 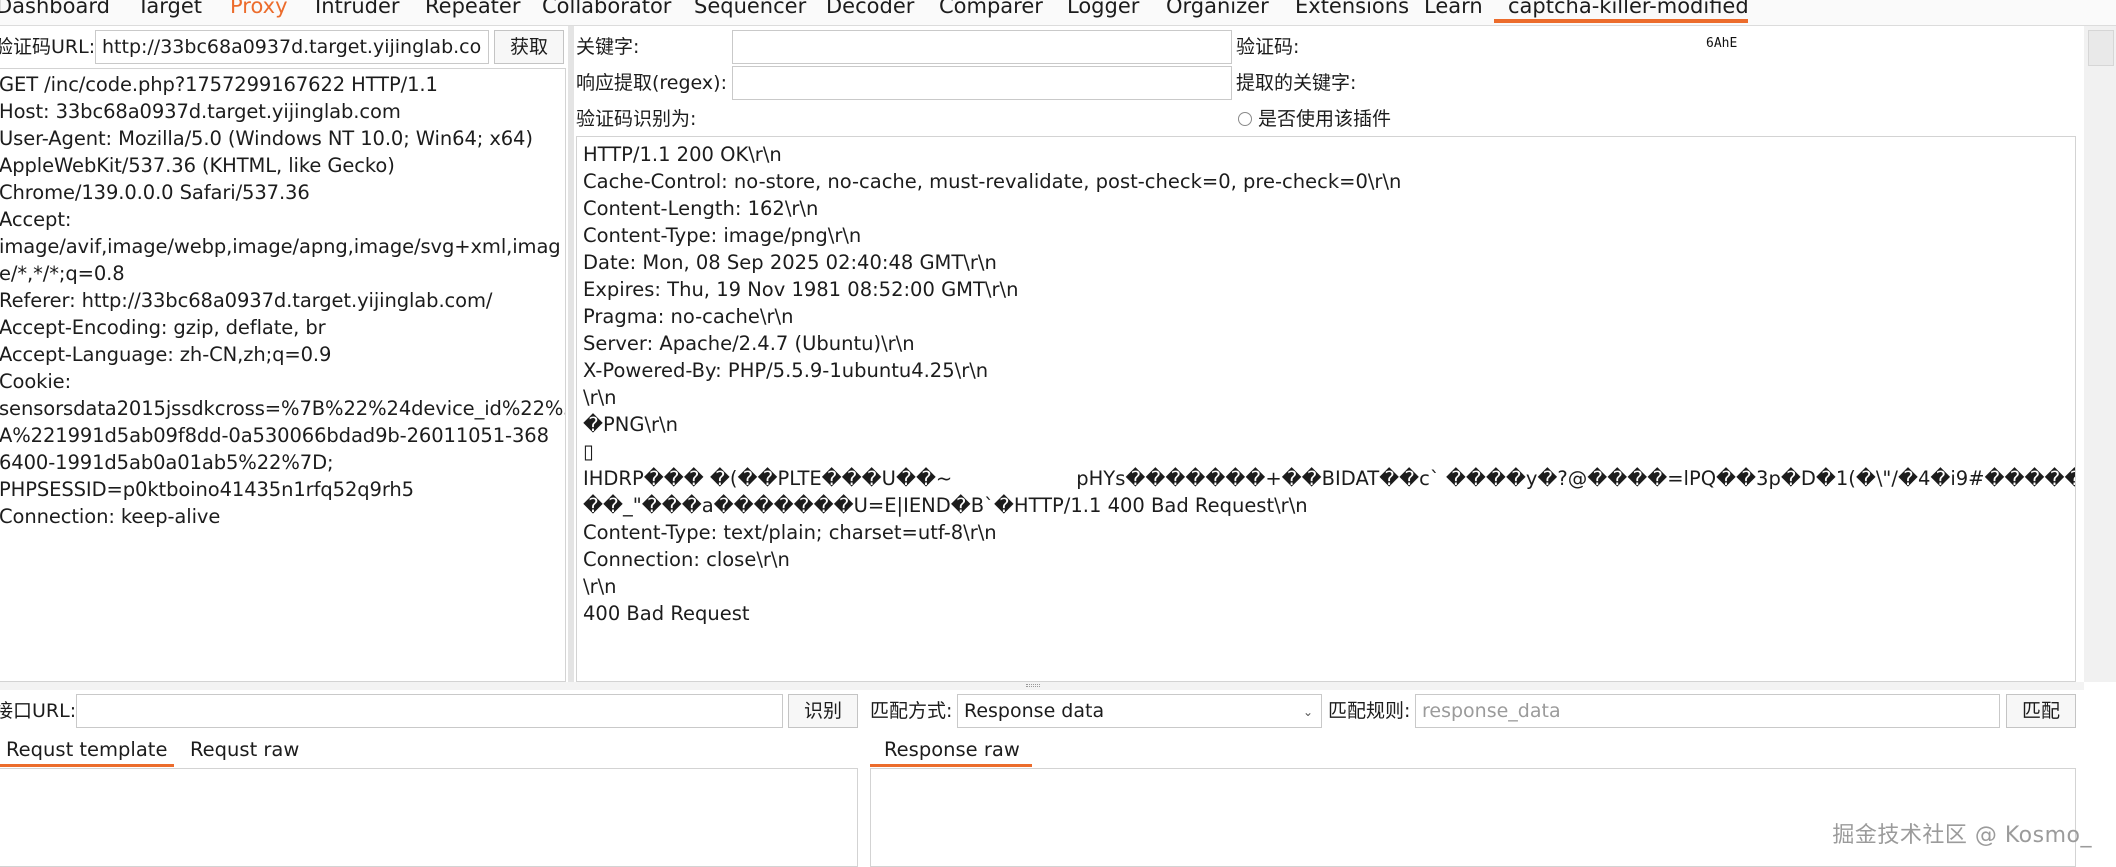 I want to click on match-rule-label: 匹配规则:, so click(x=1369, y=711).